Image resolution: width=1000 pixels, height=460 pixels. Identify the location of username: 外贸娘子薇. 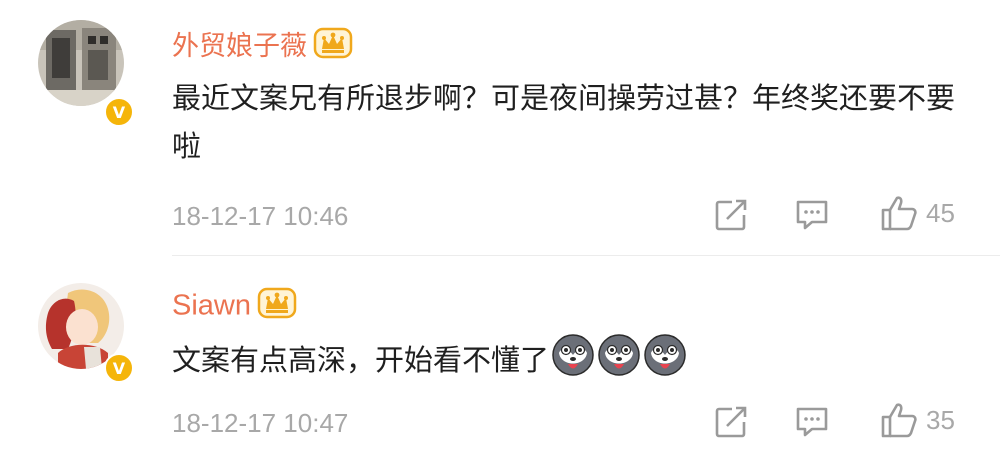
(262, 47).